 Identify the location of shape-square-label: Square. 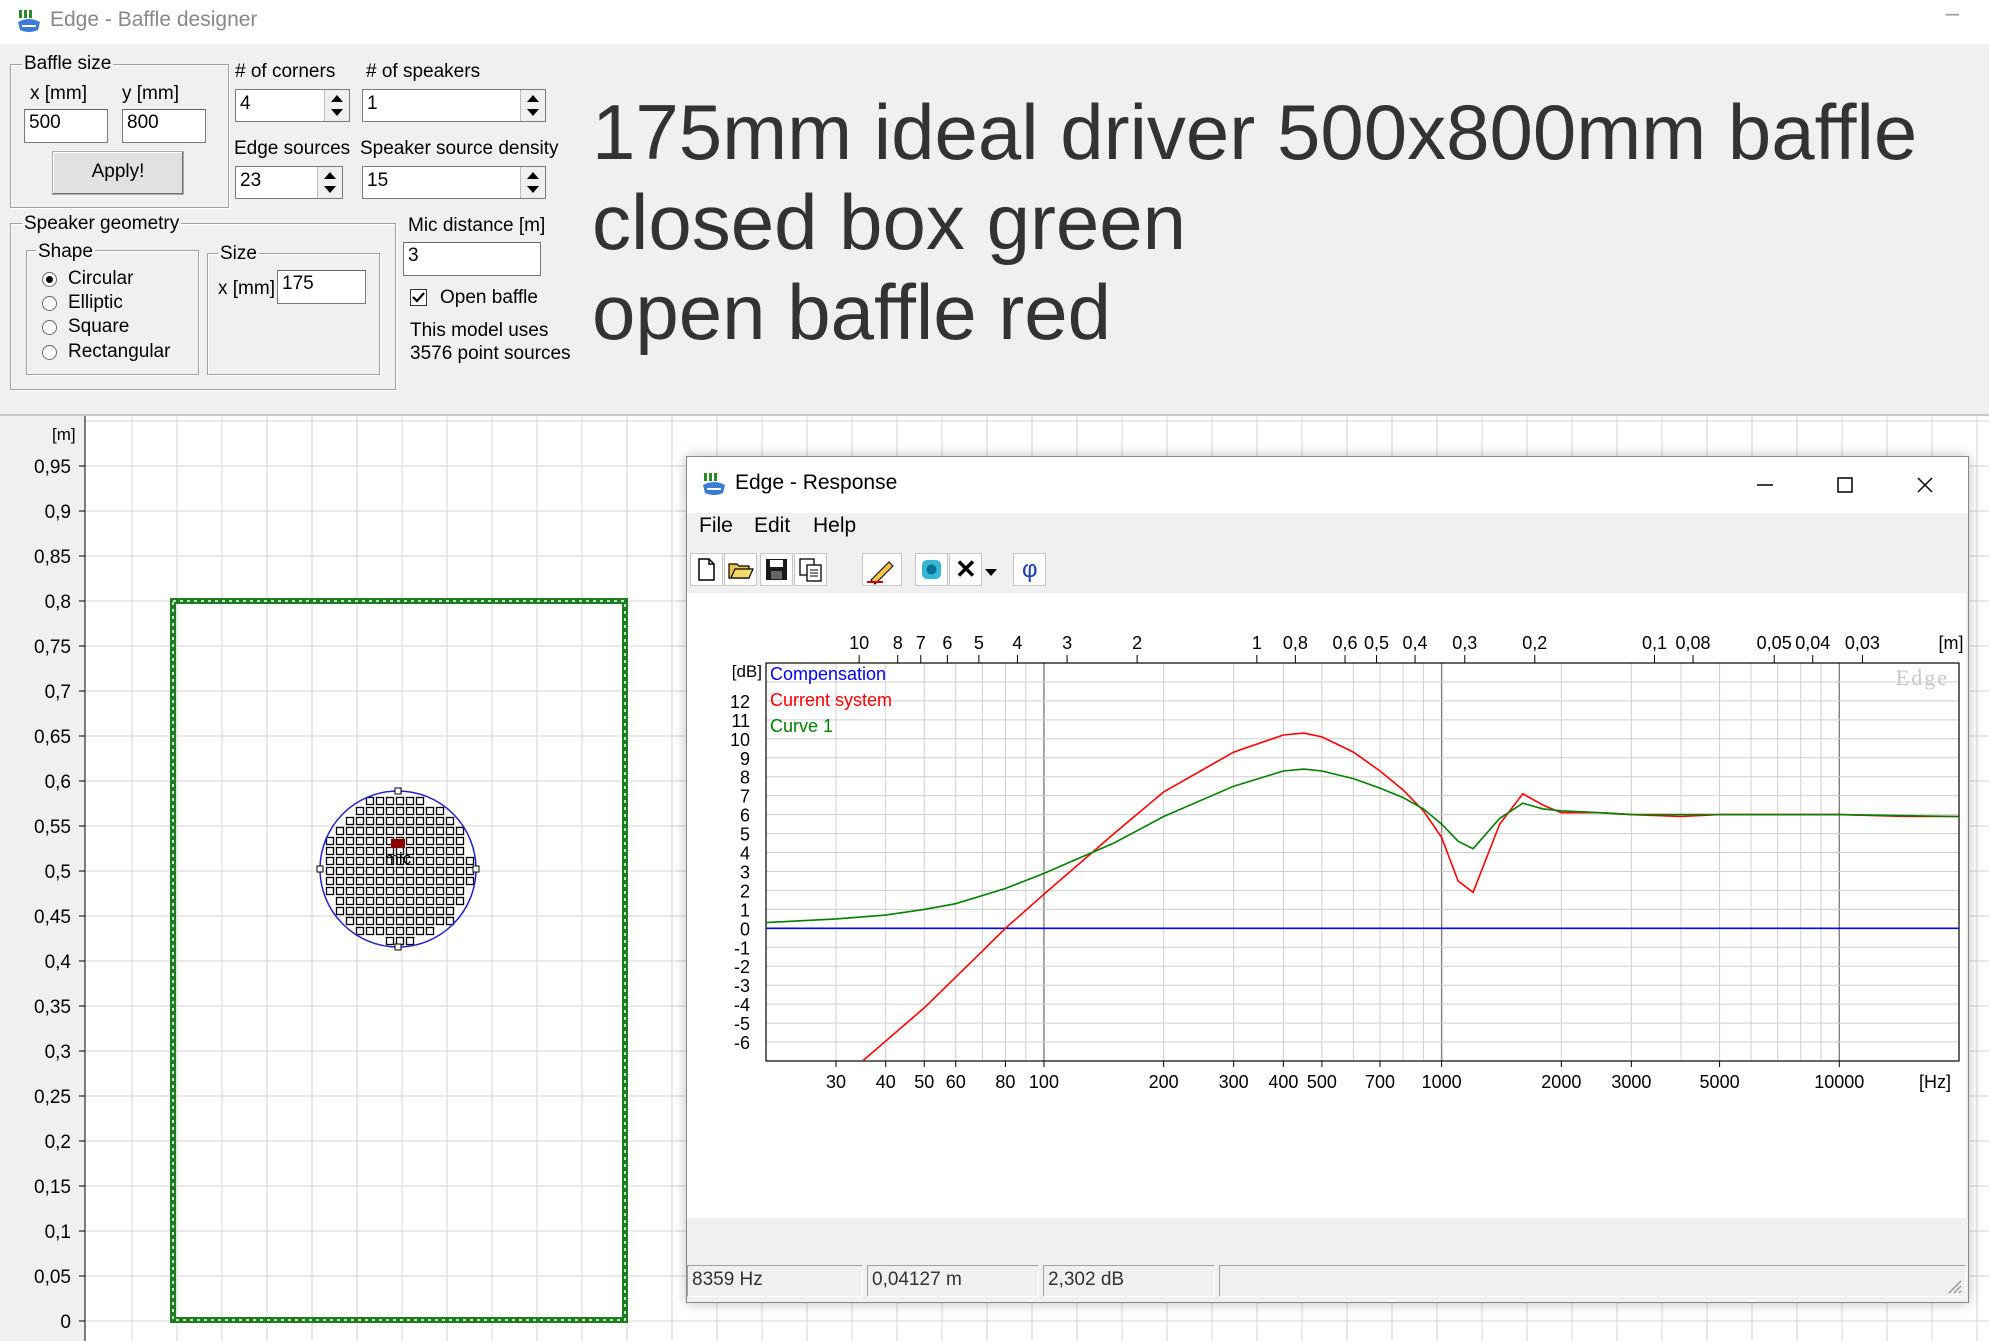
(99, 326).